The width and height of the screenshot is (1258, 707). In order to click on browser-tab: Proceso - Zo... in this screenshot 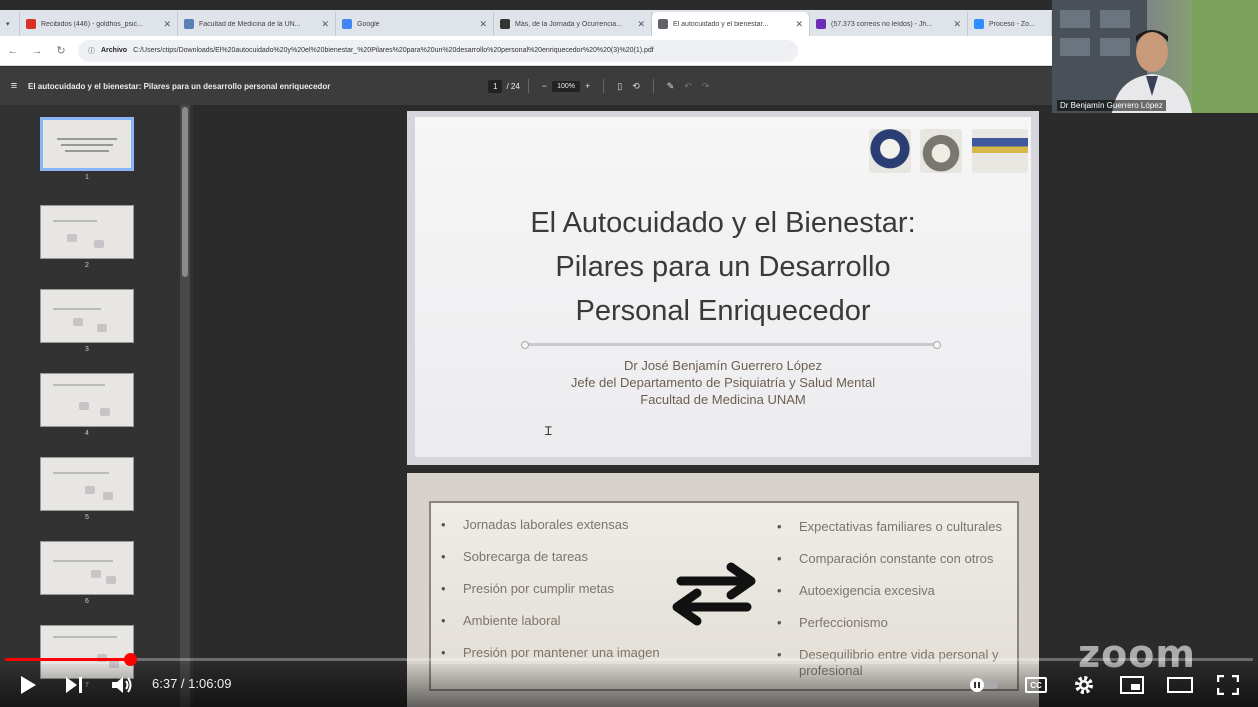, I will do `click(1010, 24)`.